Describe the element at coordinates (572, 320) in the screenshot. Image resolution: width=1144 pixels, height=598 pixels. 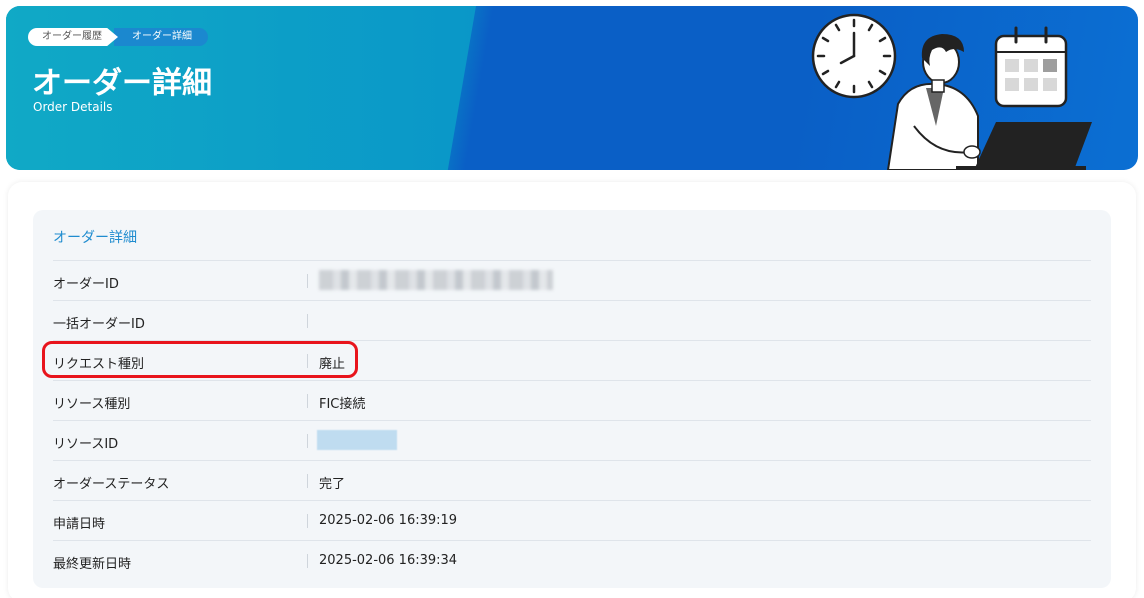
I see `row-bulk-order-id: 一括オーダーID` at that location.